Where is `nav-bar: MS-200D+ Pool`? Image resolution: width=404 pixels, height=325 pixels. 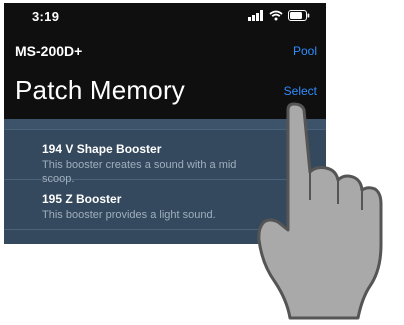 nav-bar: MS-200D+ Pool is located at coordinates (165, 53).